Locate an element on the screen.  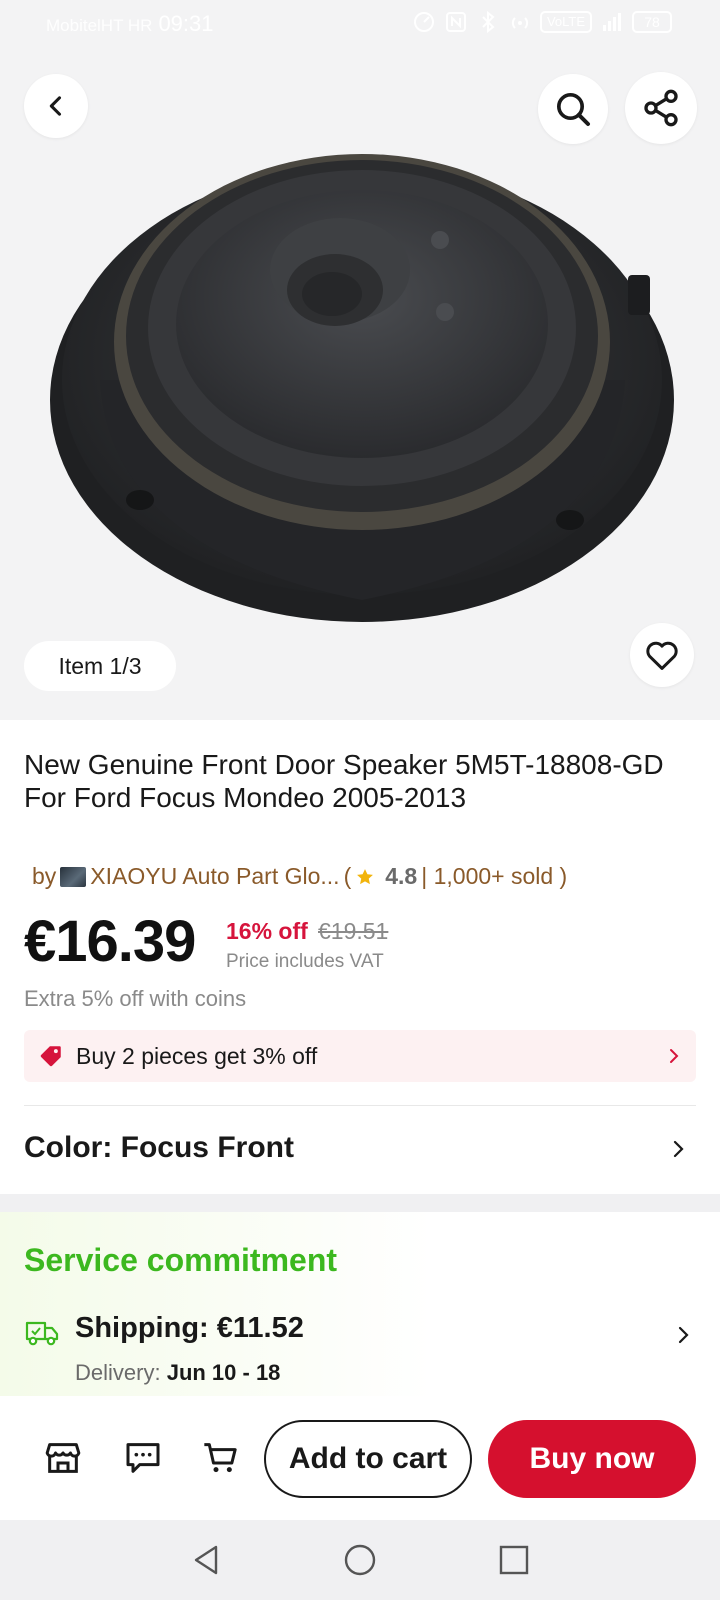
search-icon is located at coordinates (573, 109).